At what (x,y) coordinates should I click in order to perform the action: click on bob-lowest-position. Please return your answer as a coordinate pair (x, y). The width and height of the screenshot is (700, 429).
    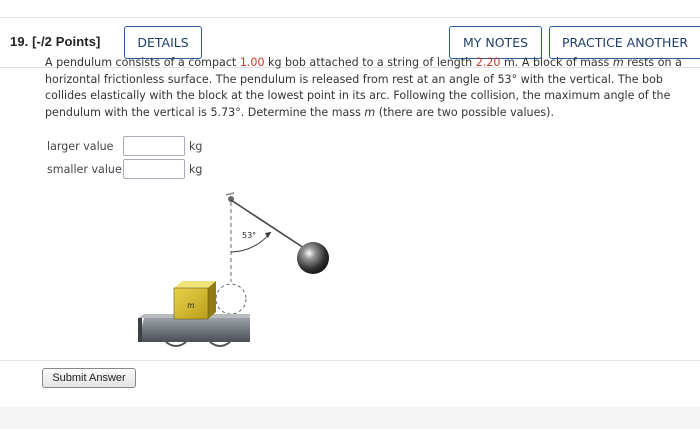
    Looking at the image, I should click on (231, 299).